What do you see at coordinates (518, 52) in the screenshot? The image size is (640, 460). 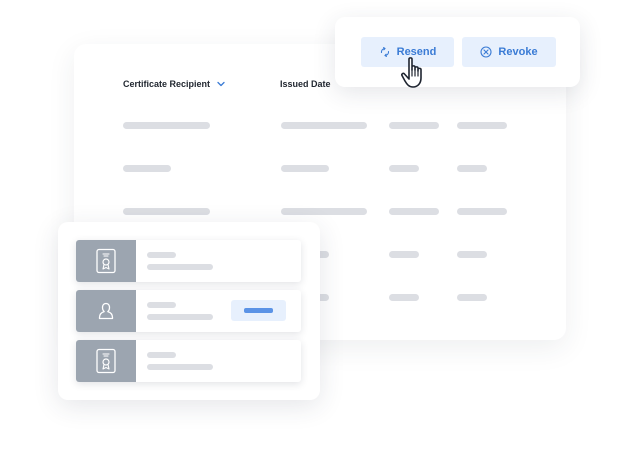 I see `revoke-label: Revoke` at bounding box center [518, 52].